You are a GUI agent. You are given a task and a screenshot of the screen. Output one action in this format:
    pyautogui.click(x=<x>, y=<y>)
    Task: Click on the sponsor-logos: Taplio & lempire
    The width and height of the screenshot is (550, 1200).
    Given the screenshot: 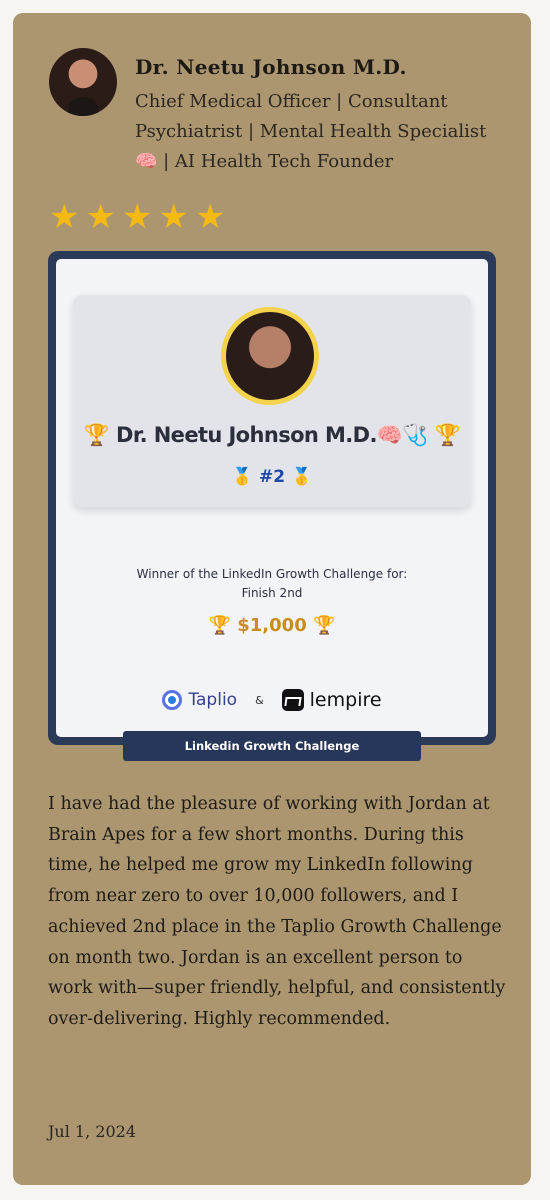 What is the action you would take?
    pyautogui.click(x=272, y=700)
    